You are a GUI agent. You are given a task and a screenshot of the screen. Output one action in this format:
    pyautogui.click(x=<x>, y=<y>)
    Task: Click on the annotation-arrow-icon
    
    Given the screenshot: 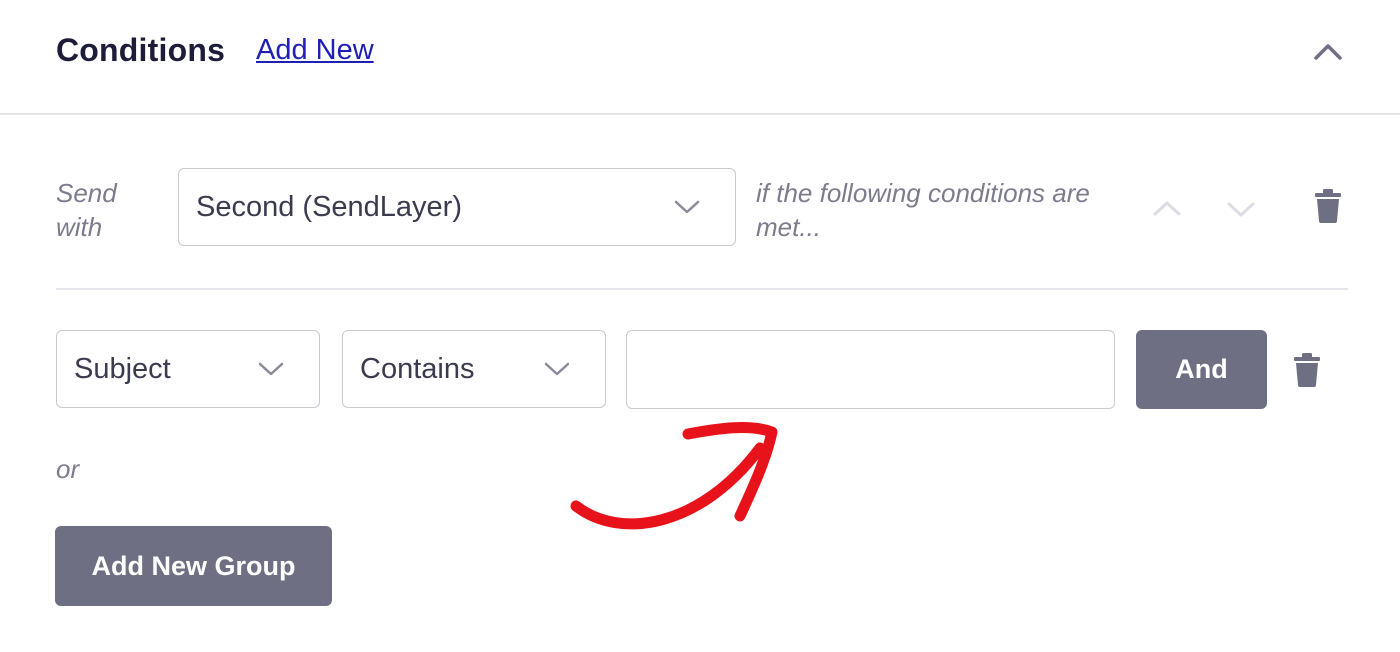 What is the action you would take?
    pyautogui.click(x=674, y=476)
    